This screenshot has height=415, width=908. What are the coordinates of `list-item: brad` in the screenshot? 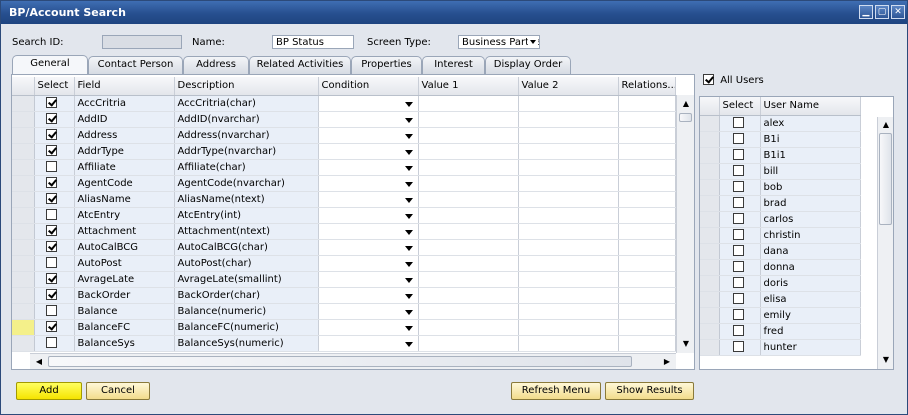 It's located at (780, 203).